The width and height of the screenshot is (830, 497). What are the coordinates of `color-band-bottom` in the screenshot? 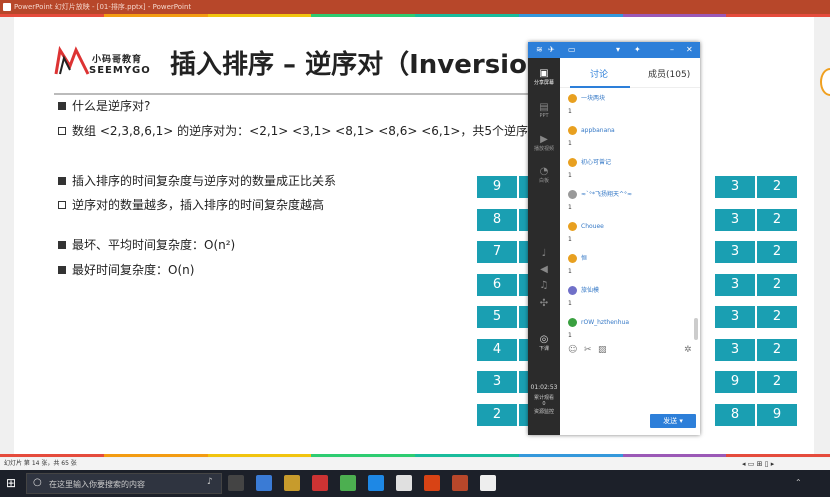 It's located at (415, 455).